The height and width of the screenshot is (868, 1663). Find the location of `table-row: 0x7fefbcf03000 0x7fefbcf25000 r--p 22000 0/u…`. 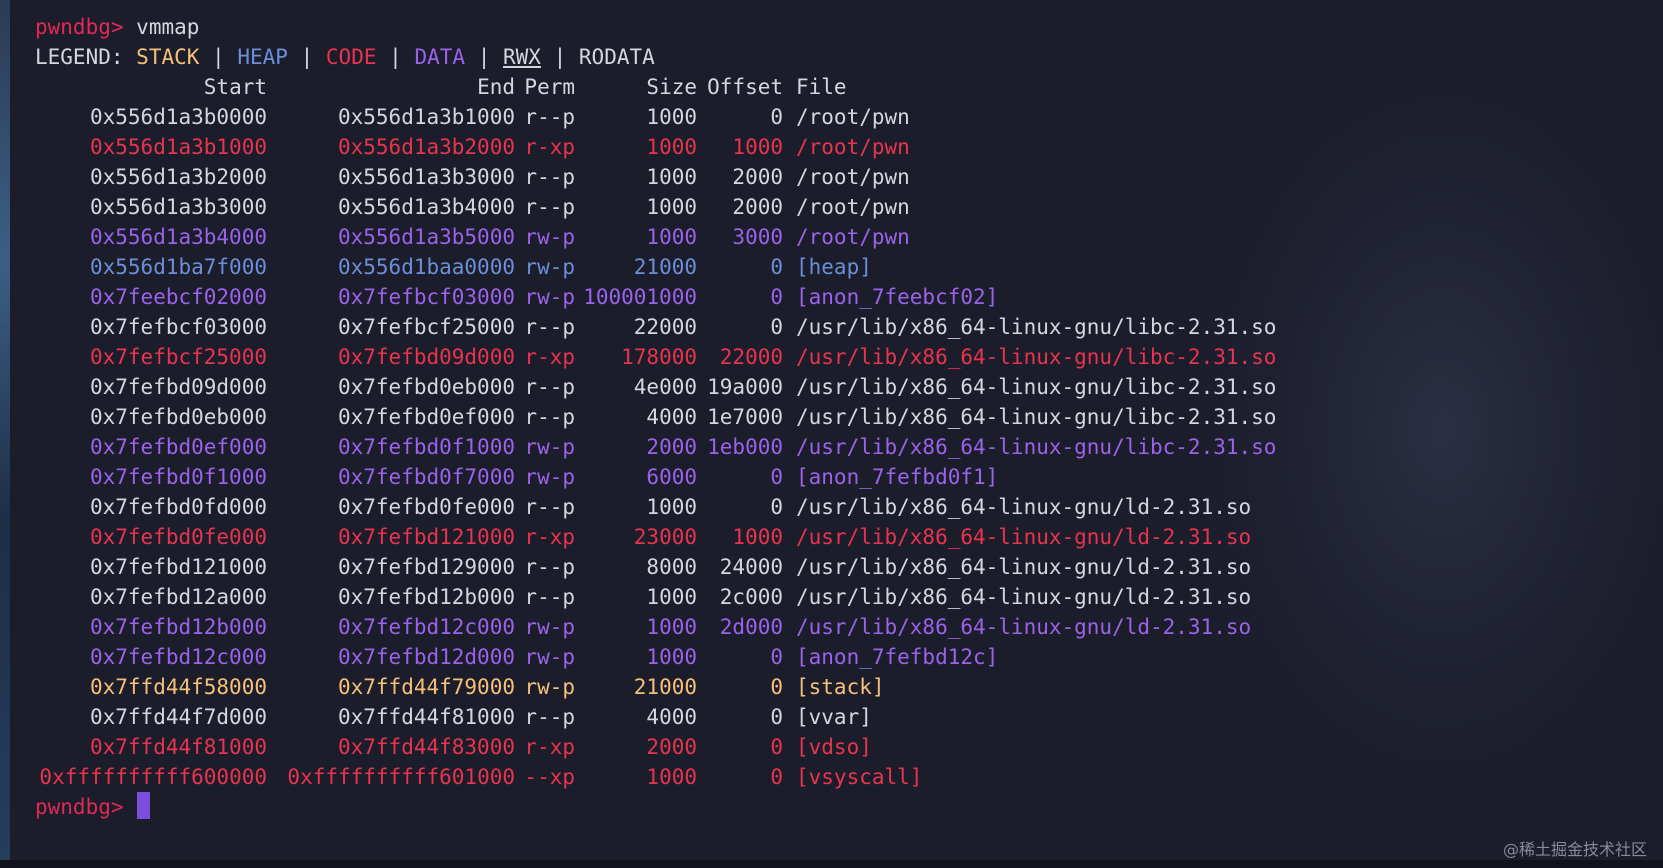

table-row: 0x7fefbcf03000 0x7fefbcf25000 r--p 22000 0/u… is located at coordinates (830, 327).